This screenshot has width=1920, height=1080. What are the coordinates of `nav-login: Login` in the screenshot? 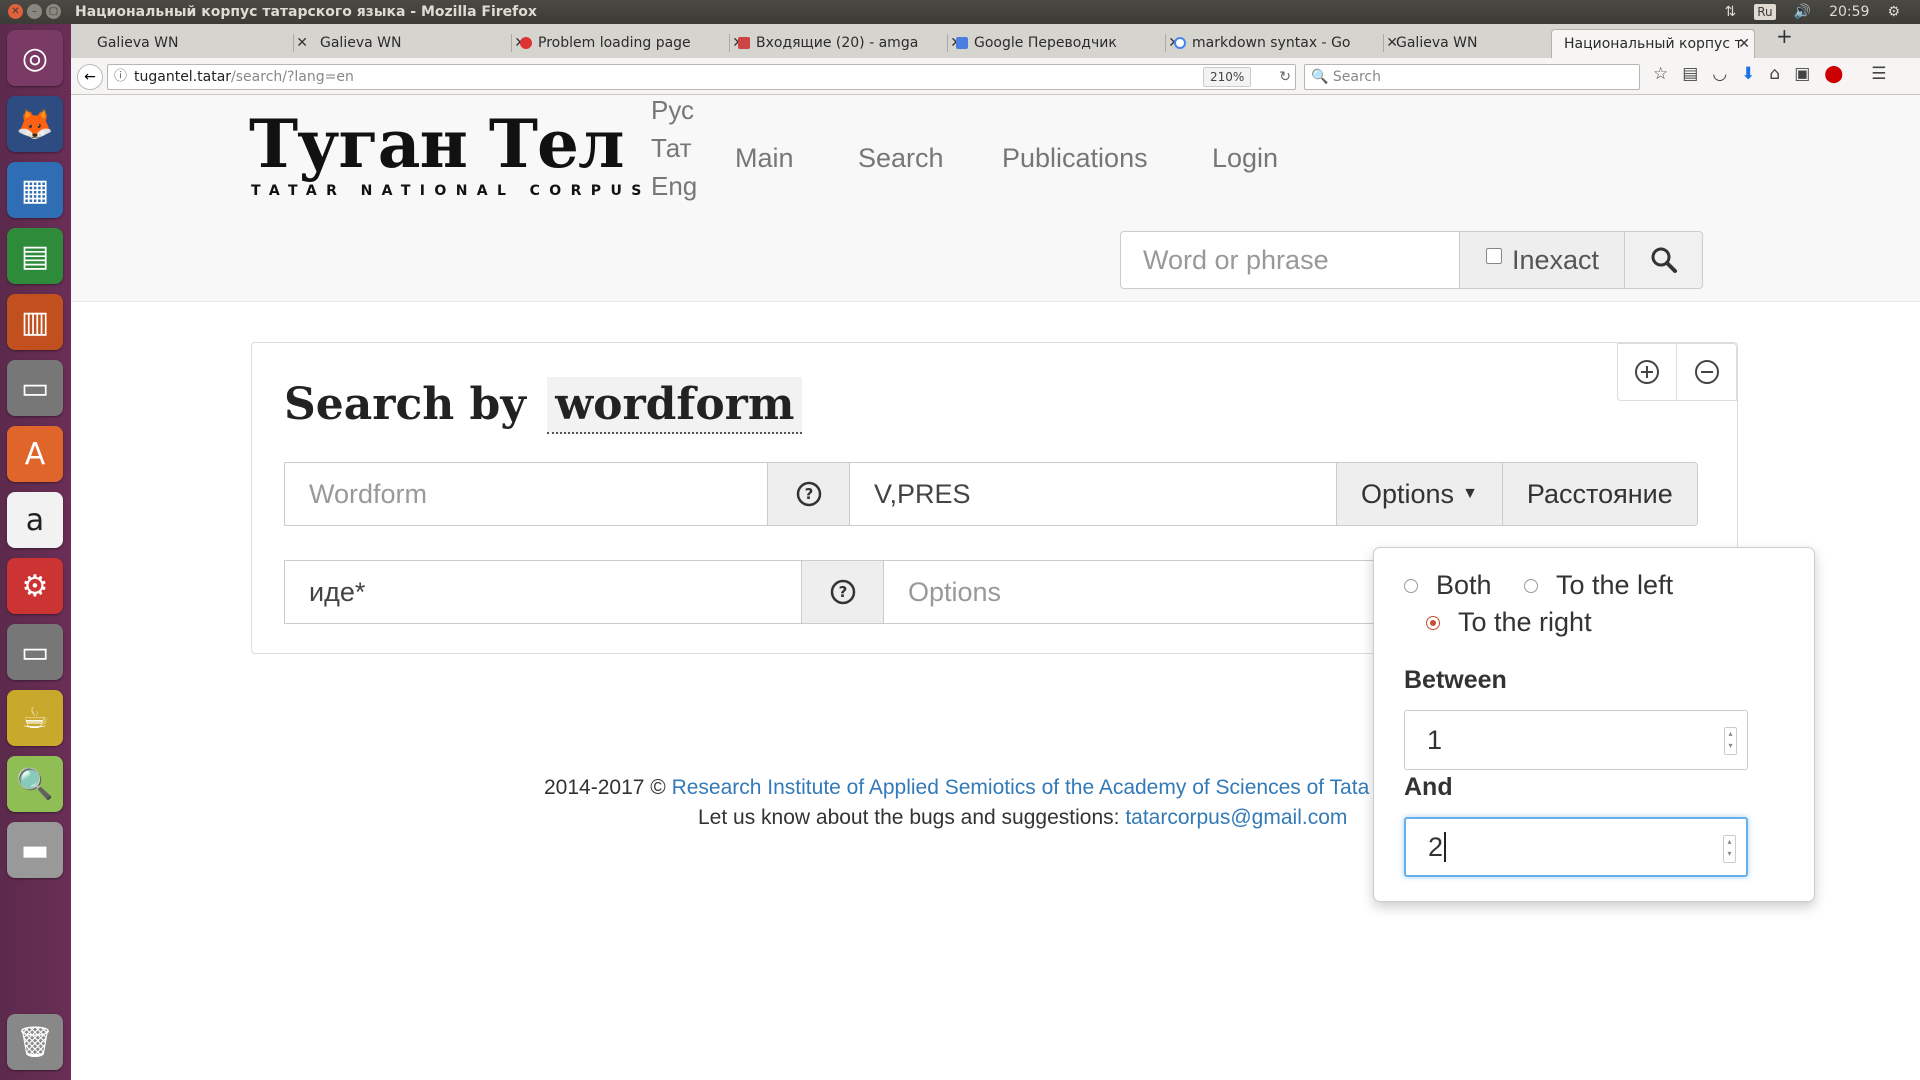 It's located at (1245, 158).